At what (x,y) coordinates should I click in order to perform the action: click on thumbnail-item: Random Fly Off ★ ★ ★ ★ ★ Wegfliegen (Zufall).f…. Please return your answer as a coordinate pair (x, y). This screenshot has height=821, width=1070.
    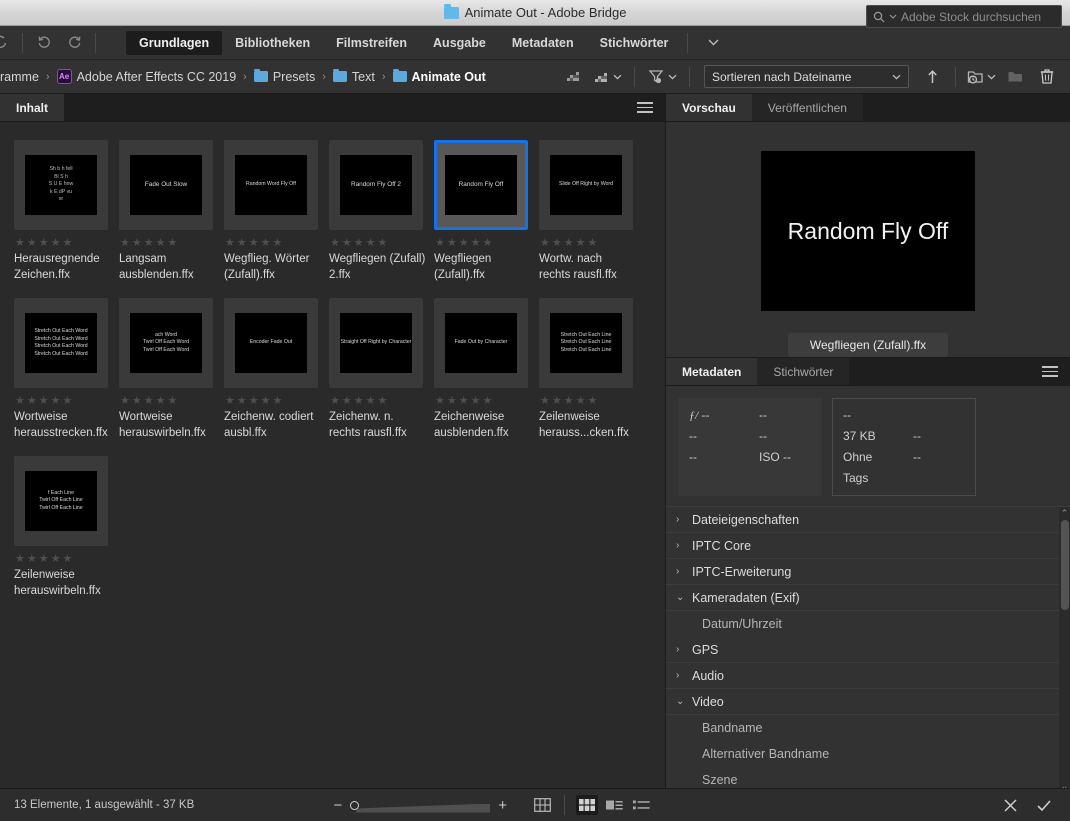
    Looking at the image, I should click on (486, 211).